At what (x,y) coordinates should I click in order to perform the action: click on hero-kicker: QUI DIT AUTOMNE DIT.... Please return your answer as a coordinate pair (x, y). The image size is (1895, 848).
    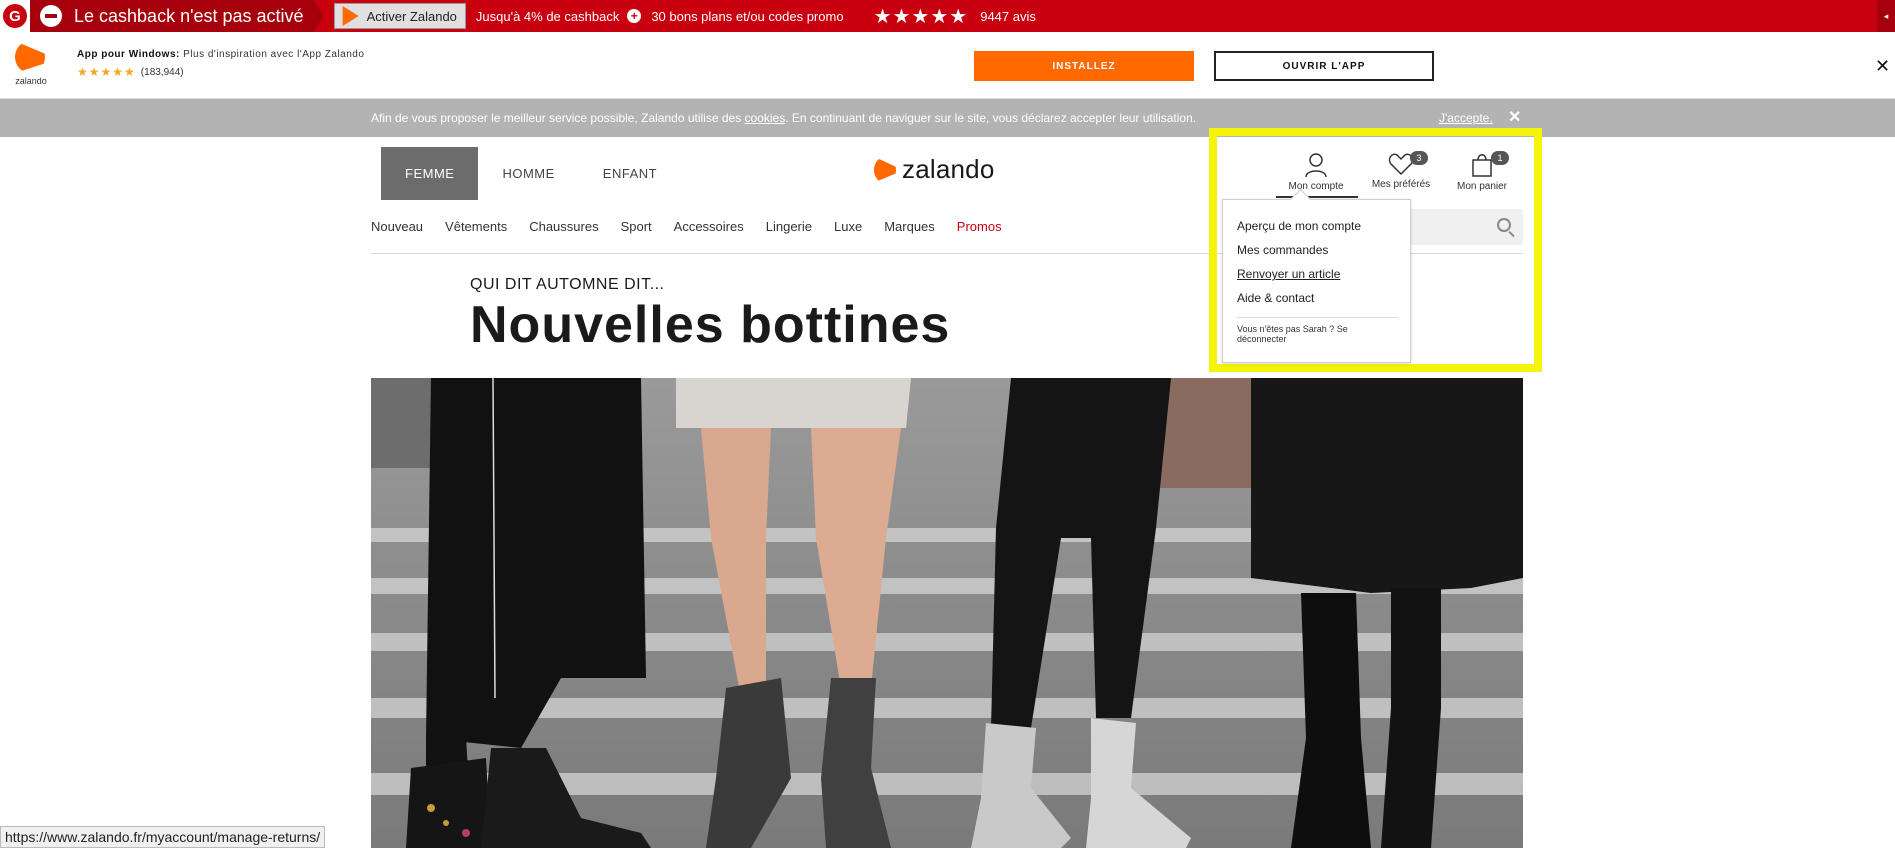
    Looking at the image, I should click on (567, 284).